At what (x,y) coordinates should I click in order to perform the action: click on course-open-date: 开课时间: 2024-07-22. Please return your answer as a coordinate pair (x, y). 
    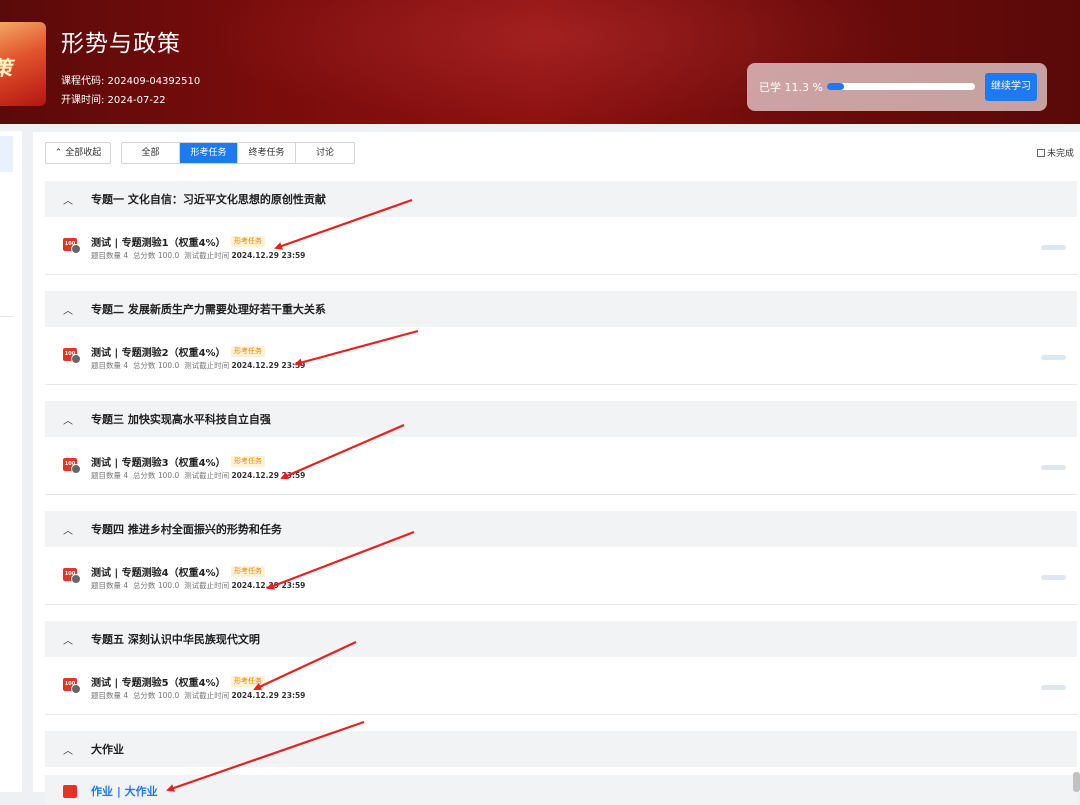
    Looking at the image, I should click on (113, 100).